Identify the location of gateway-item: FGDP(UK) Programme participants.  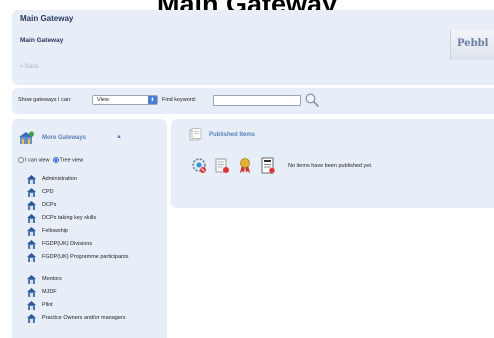
(89, 262).